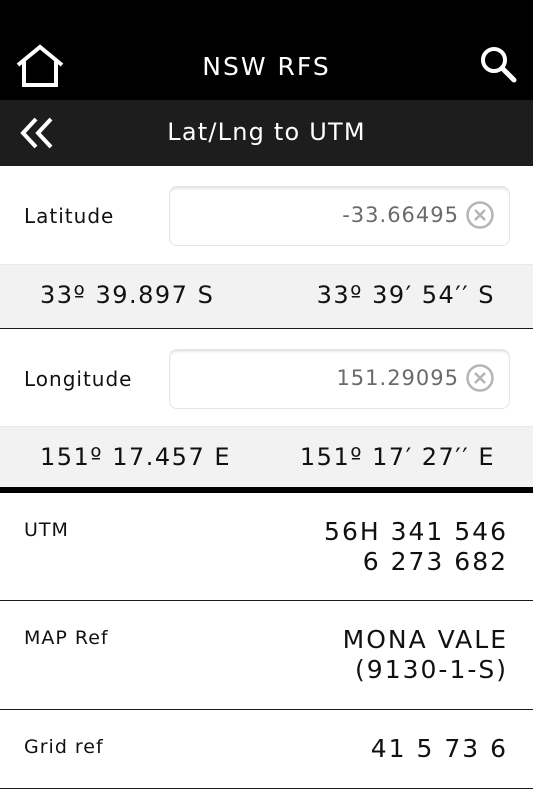 The image size is (533, 800). What do you see at coordinates (266, 749) in the screenshot?
I see `grid-ref-row: Grid ref 41 5 73 6` at bounding box center [266, 749].